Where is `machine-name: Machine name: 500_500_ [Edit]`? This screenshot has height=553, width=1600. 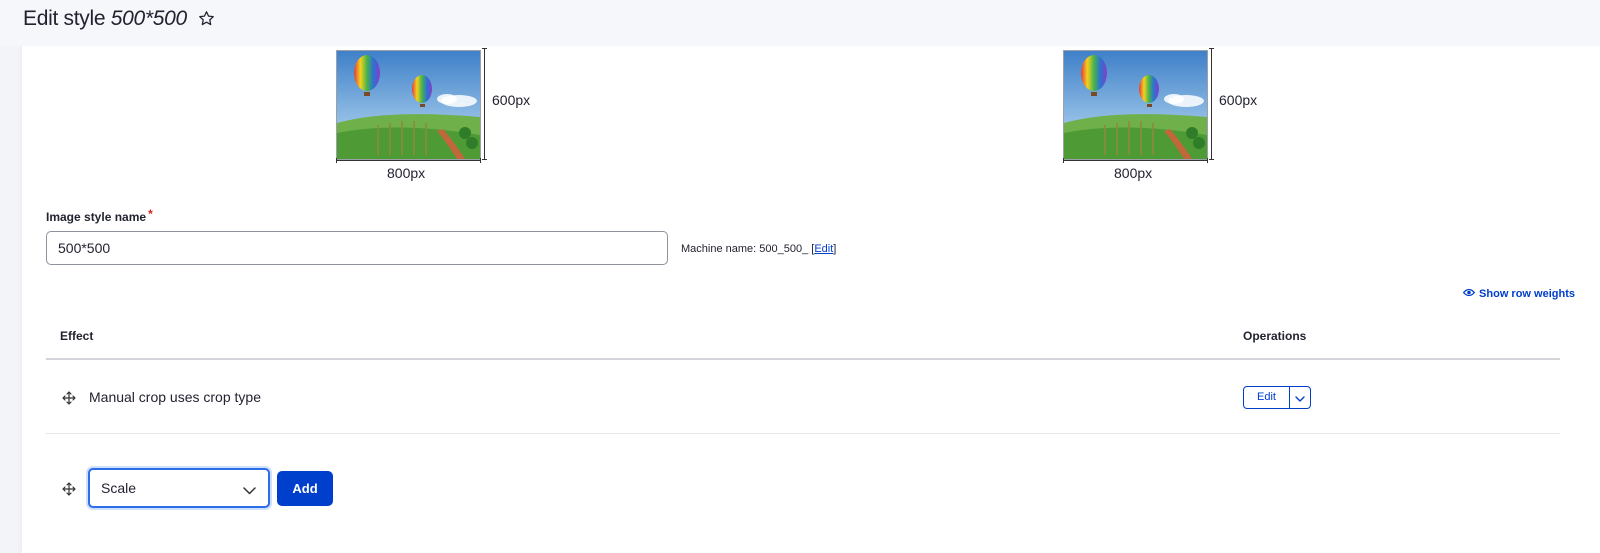
machine-name: Machine name: 500_500_ [Edit] is located at coordinates (758, 249).